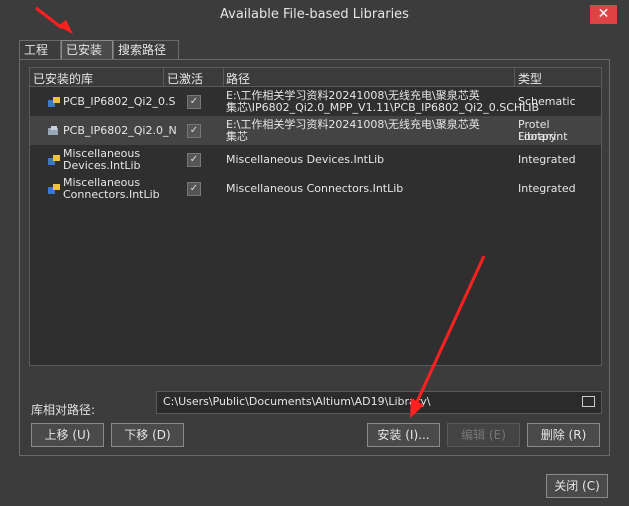  What do you see at coordinates (63, 78) in the screenshot?
I see `col-library: 已安装的库` at bounding box center [63, 78].